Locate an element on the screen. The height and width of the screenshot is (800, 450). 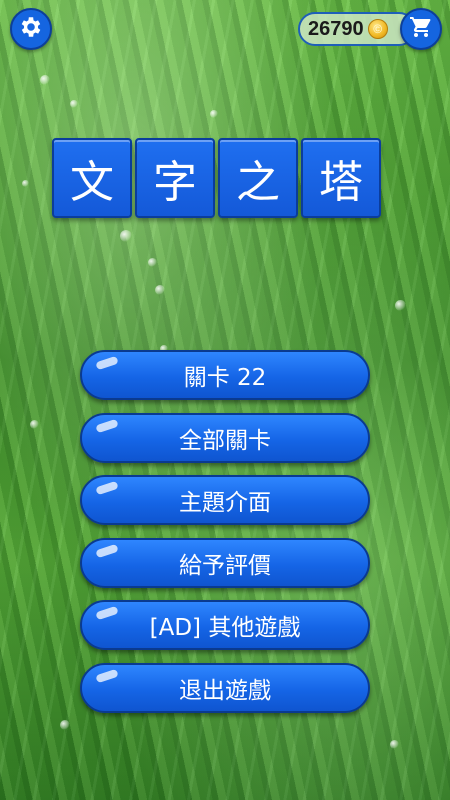
theme-button: 主題介面 is located at coordinates (225, 500).